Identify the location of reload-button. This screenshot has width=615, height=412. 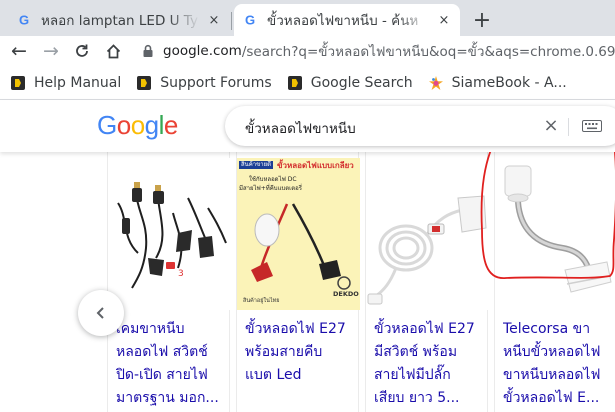
(82, 51).